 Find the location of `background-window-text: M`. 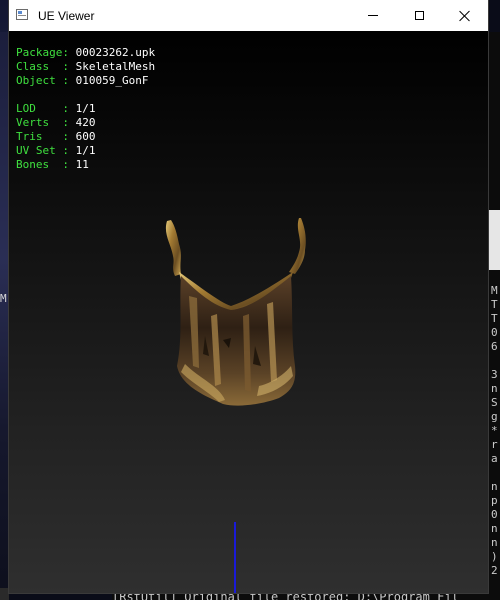

background-window-text: M is located at coordinates (3, 298).